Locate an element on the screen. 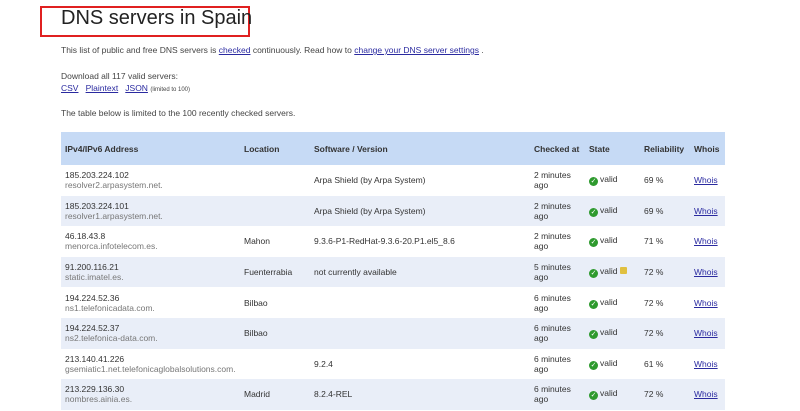 This screenshot has width=800, height=411. hostname: static.imatel.es. is located at coordinates (94, 277).